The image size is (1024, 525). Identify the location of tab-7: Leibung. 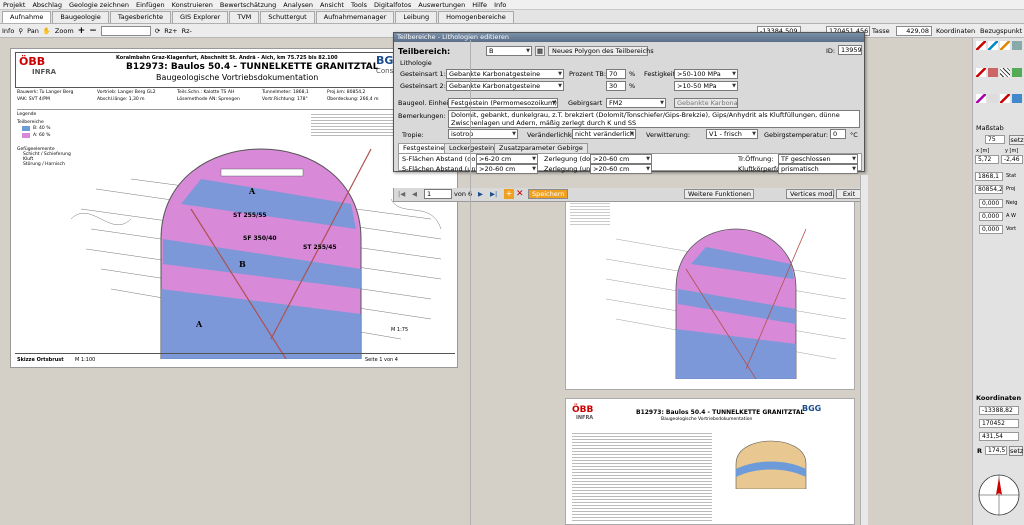
(416, 17).